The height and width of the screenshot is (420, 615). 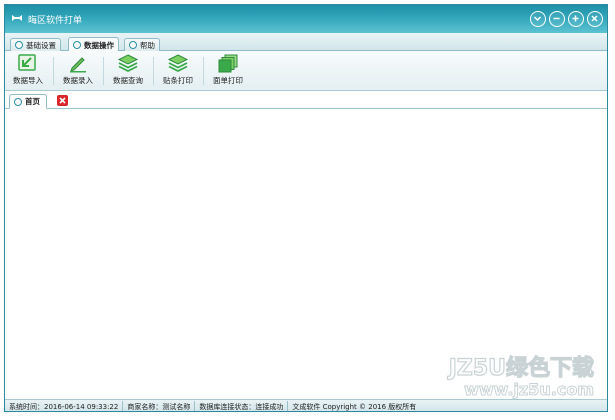 I want to click on waybill-print-button: 面单打印, so click(x=228, y=71).